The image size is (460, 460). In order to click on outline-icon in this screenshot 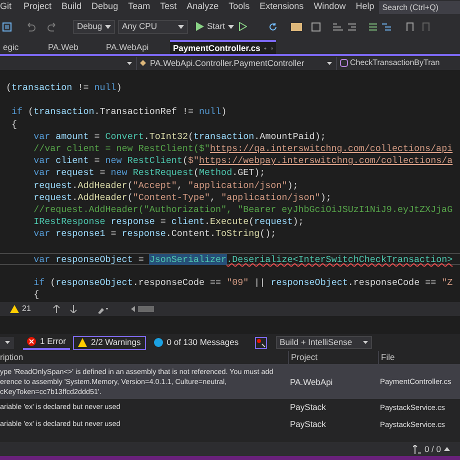, I will do `click(386, 27)`.